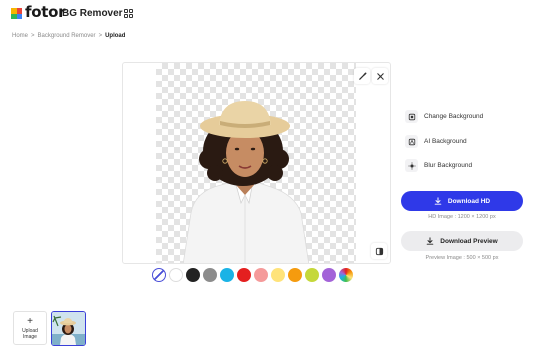  Describe the element at coordinates (411, 165) in the screenshot. I see `blur-background-icon` at that location.